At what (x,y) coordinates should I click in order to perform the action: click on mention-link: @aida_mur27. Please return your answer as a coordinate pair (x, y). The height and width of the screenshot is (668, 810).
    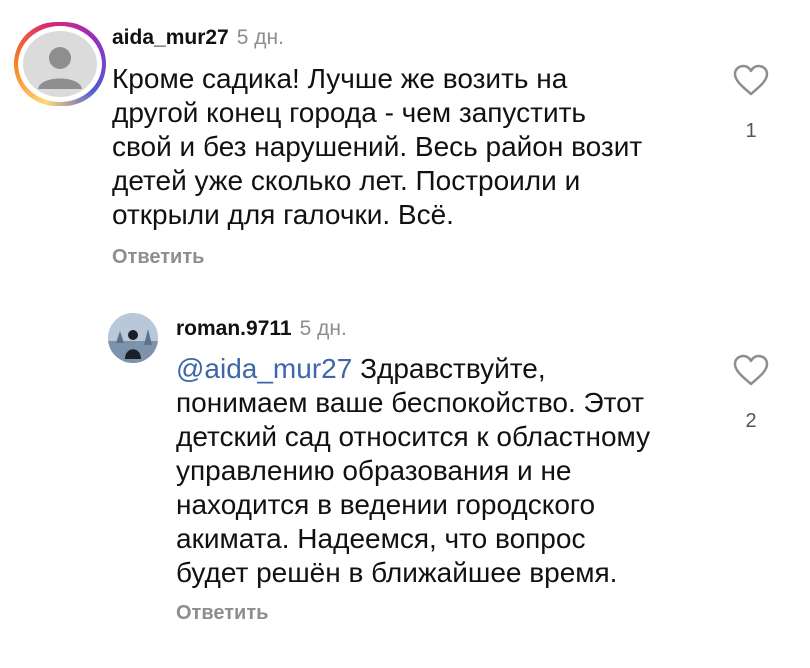
    Looking at the image, I should click on (264, 368).